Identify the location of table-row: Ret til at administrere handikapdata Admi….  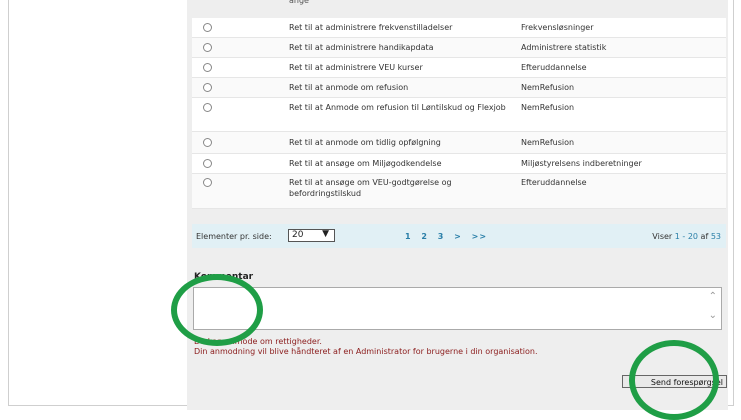
(459, 48).